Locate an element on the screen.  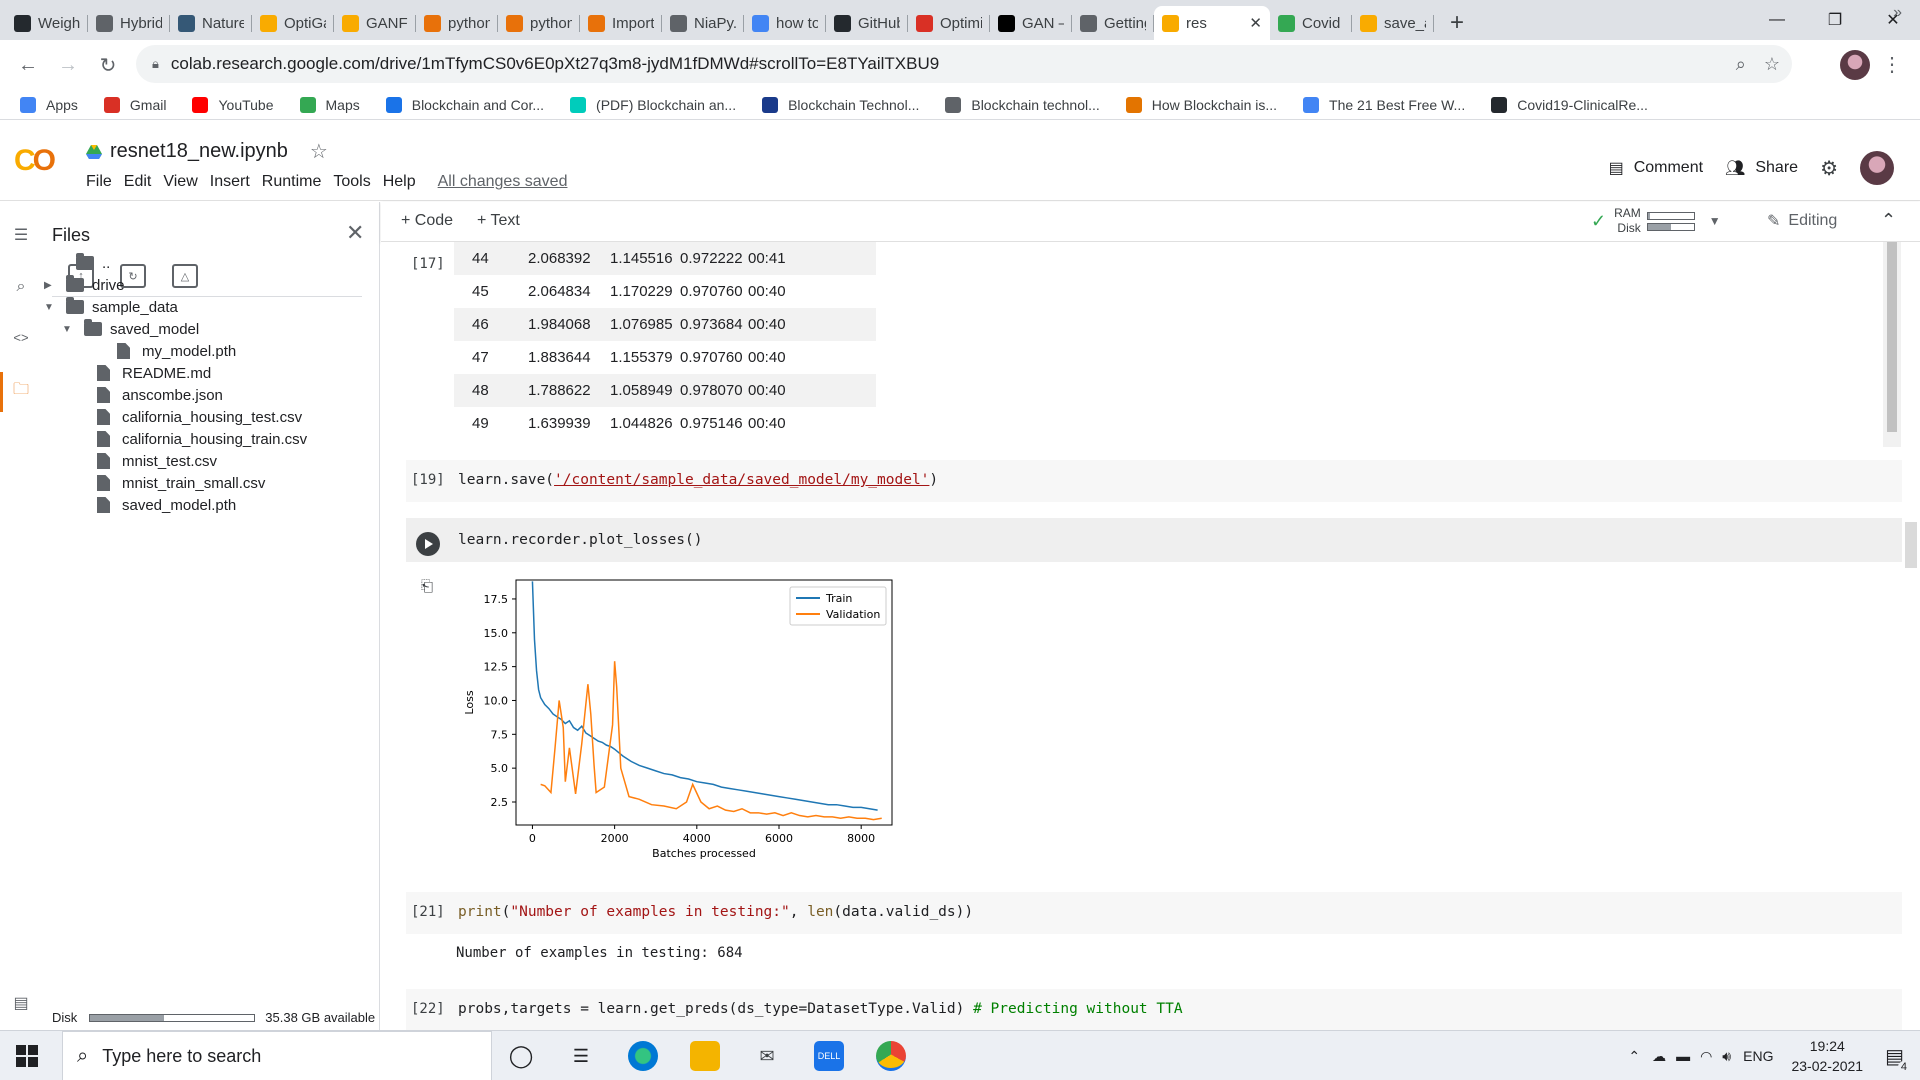
browser-tab: Optimi is located at coordinates (949, 23).